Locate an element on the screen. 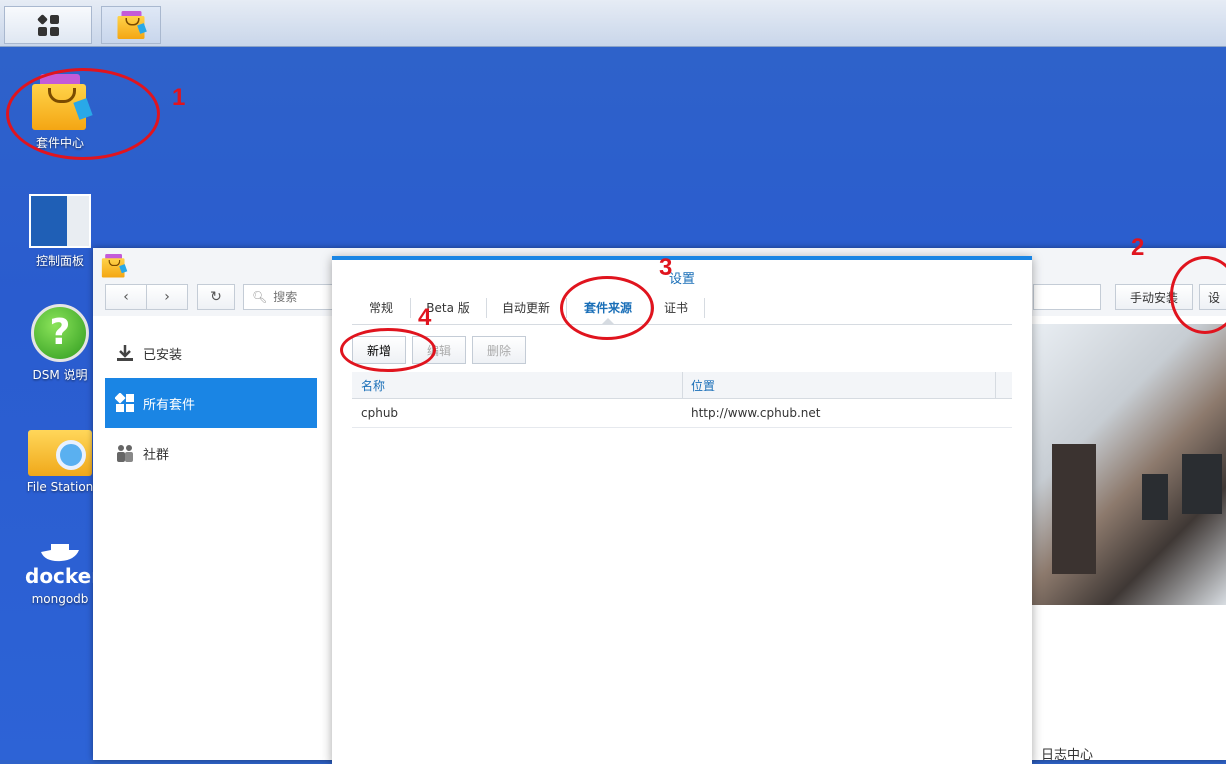  sidebar-item-label: 所有套件 is located at coordinates (169, 405).